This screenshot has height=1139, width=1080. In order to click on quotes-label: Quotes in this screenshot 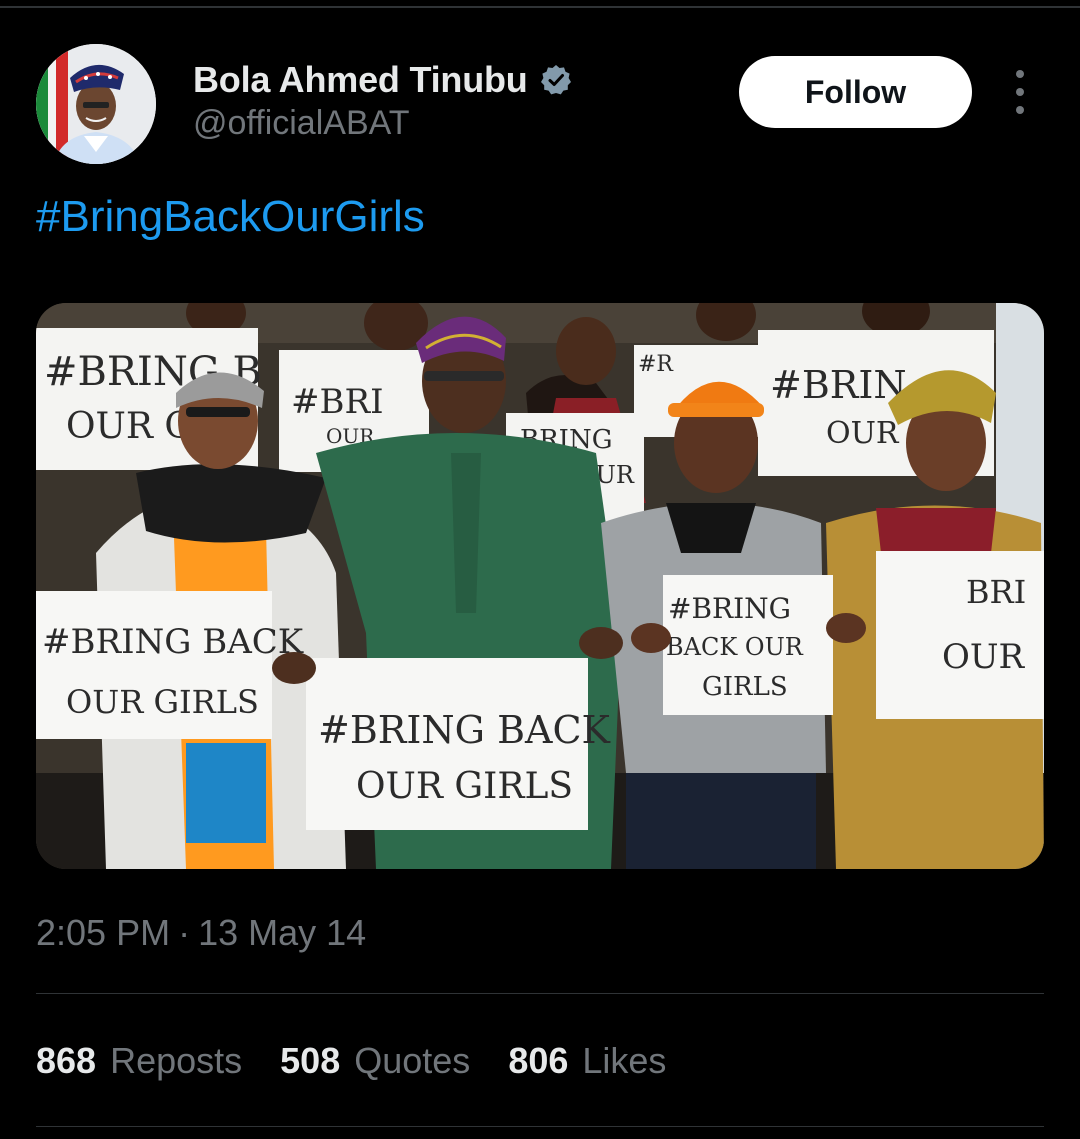, I will do `click(412, 1060)`.